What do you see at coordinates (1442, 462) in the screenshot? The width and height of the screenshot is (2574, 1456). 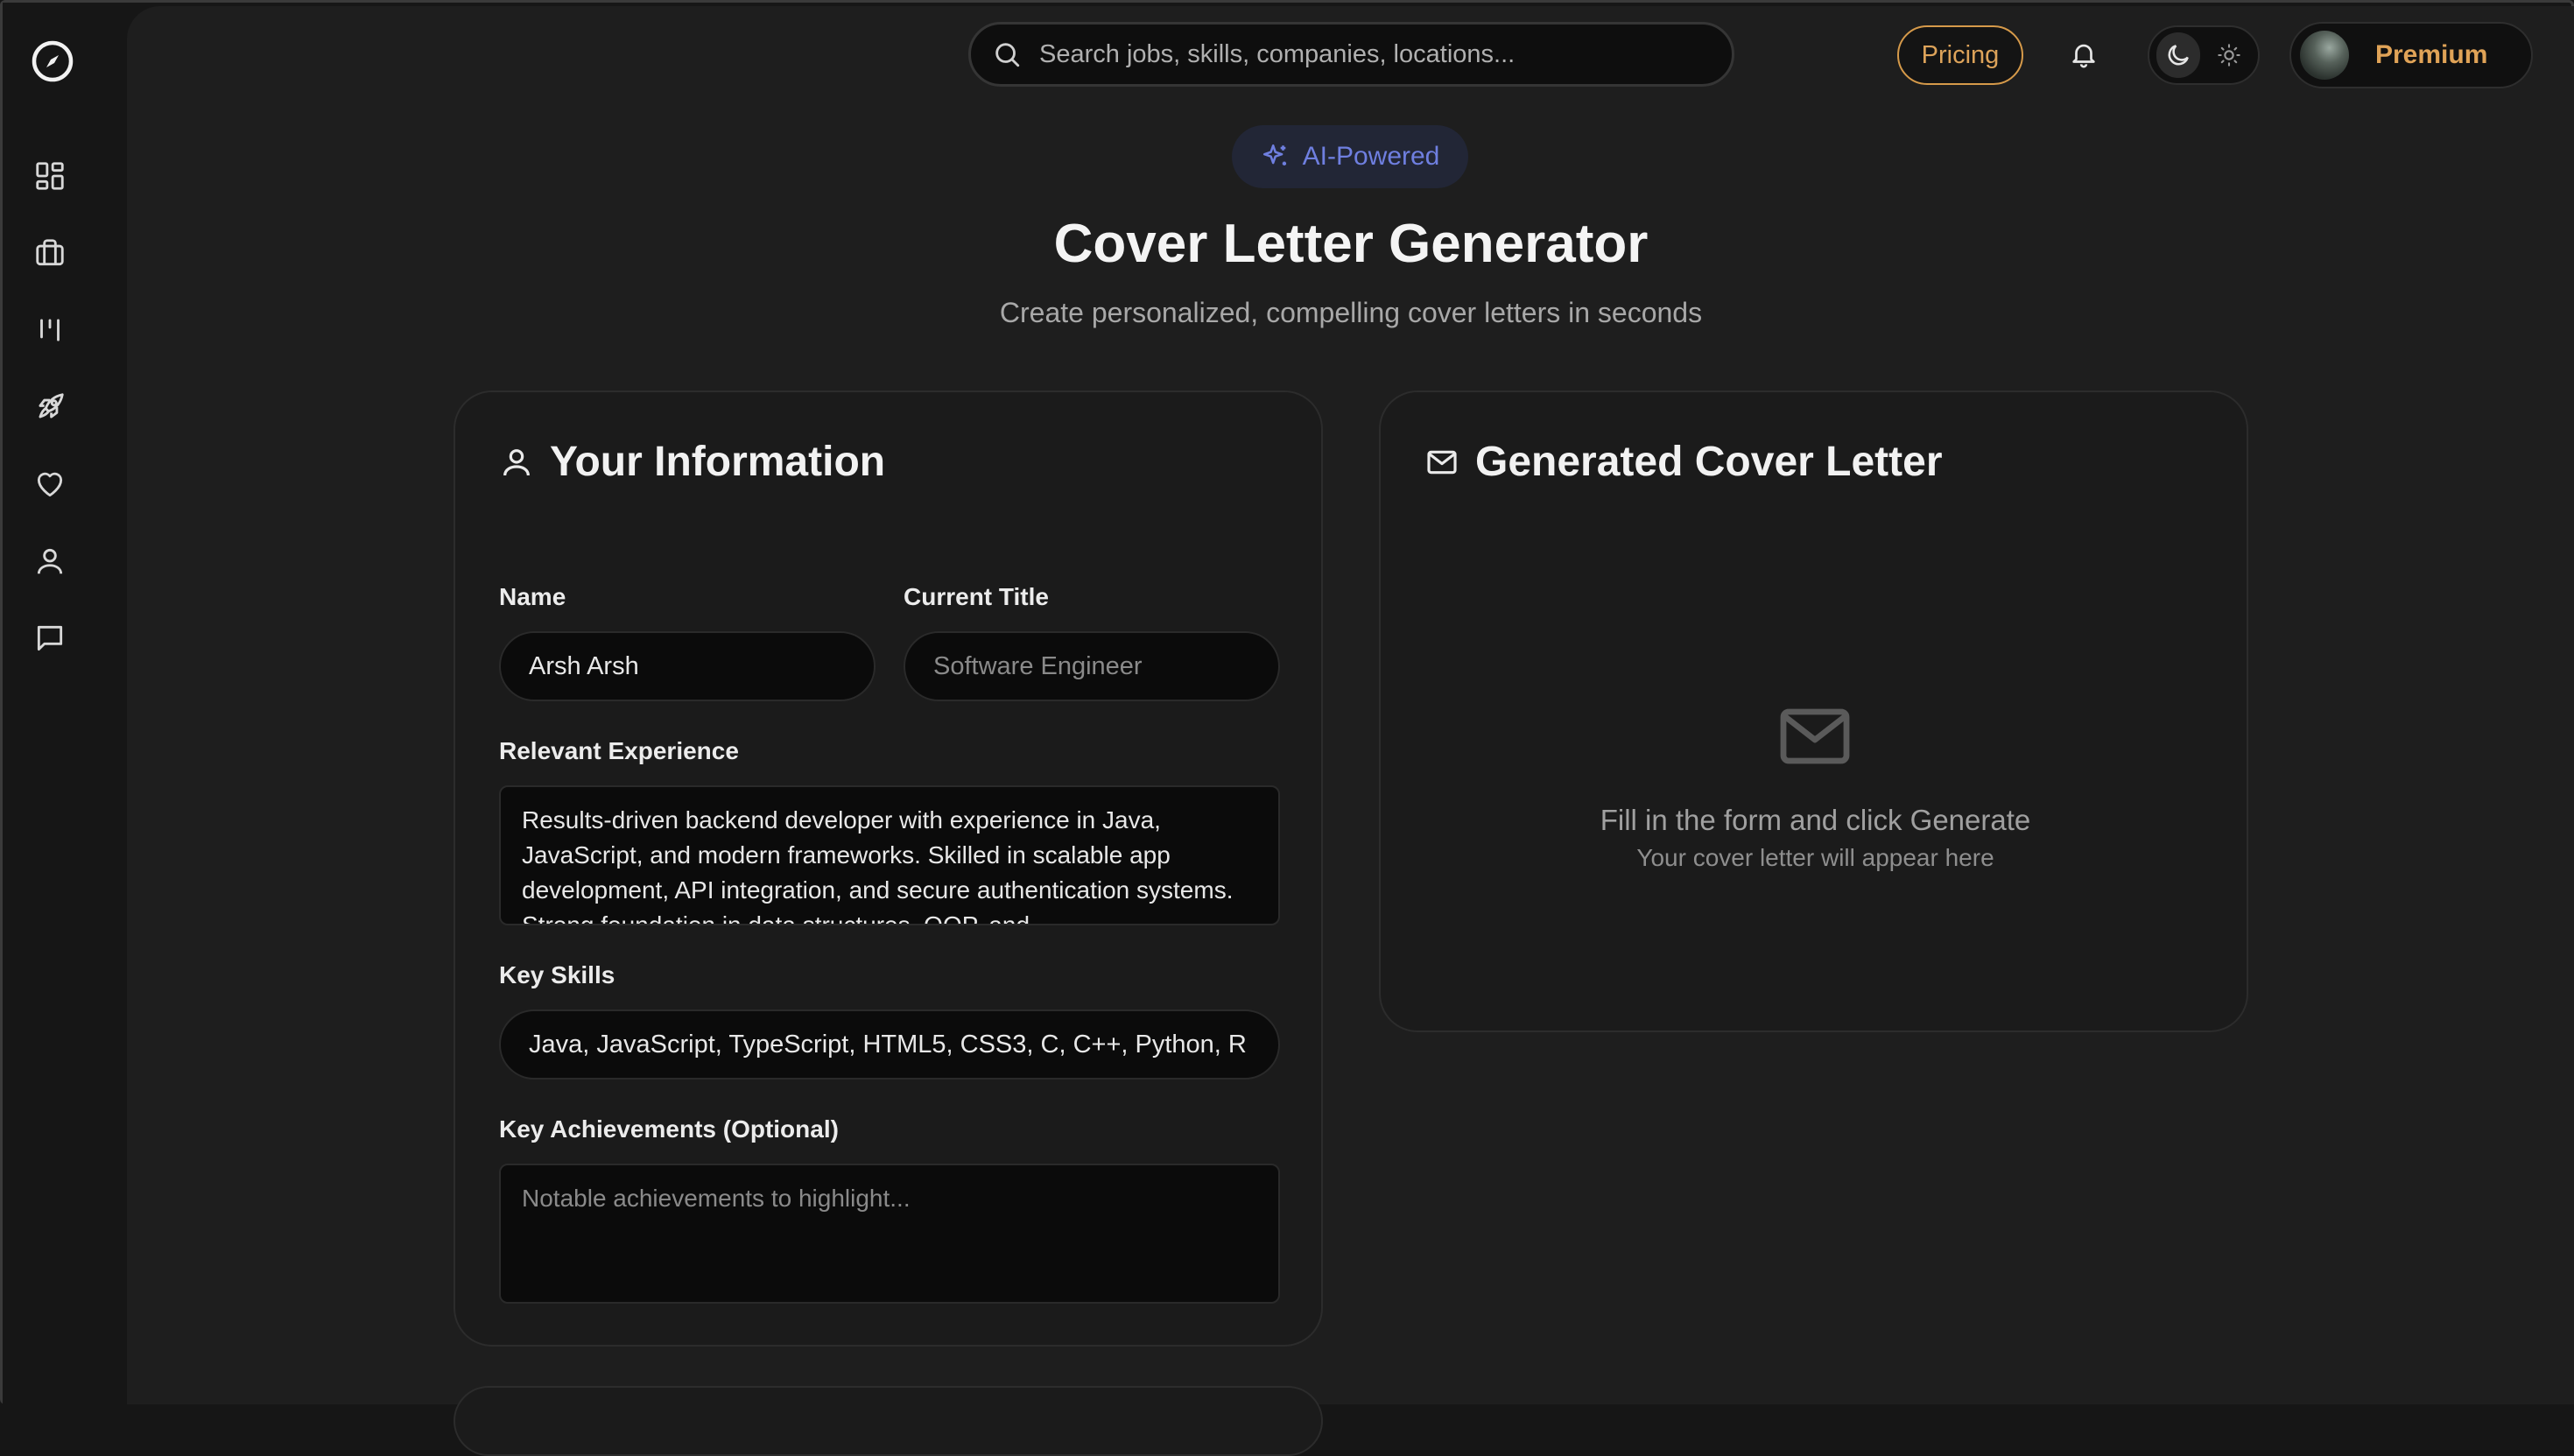 I see `mail-icon` at bounding box center [1442, 462].